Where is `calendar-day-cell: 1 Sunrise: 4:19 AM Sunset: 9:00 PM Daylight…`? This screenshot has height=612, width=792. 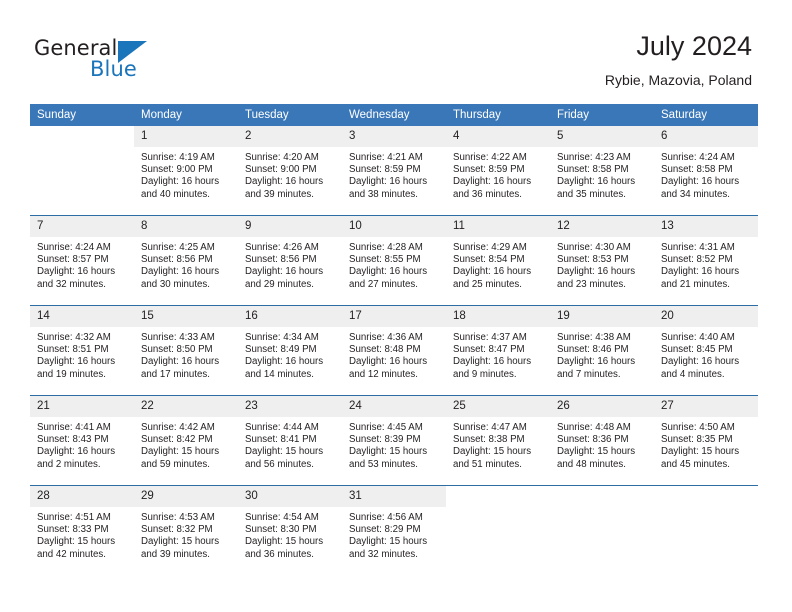 calendar-day-cell: 1 Sunrise: 4:19 AM Sunset: 9:00 PM Daylight… is located at coordinates (186, 170).